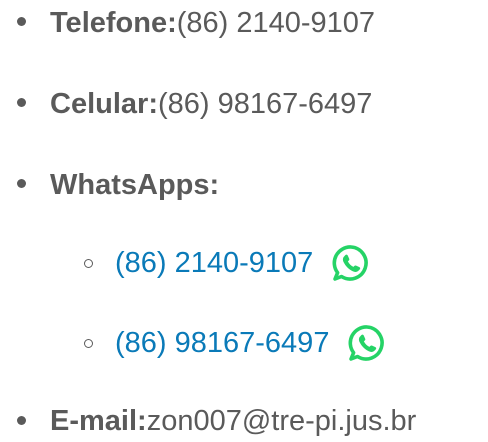 Image resolution: width=488 pixels, height=442 pixels. Describe the element at coordinates (222, 343) in the screenshot. I see `whatsapp-link-2: (86) 98167-6497` at that location.